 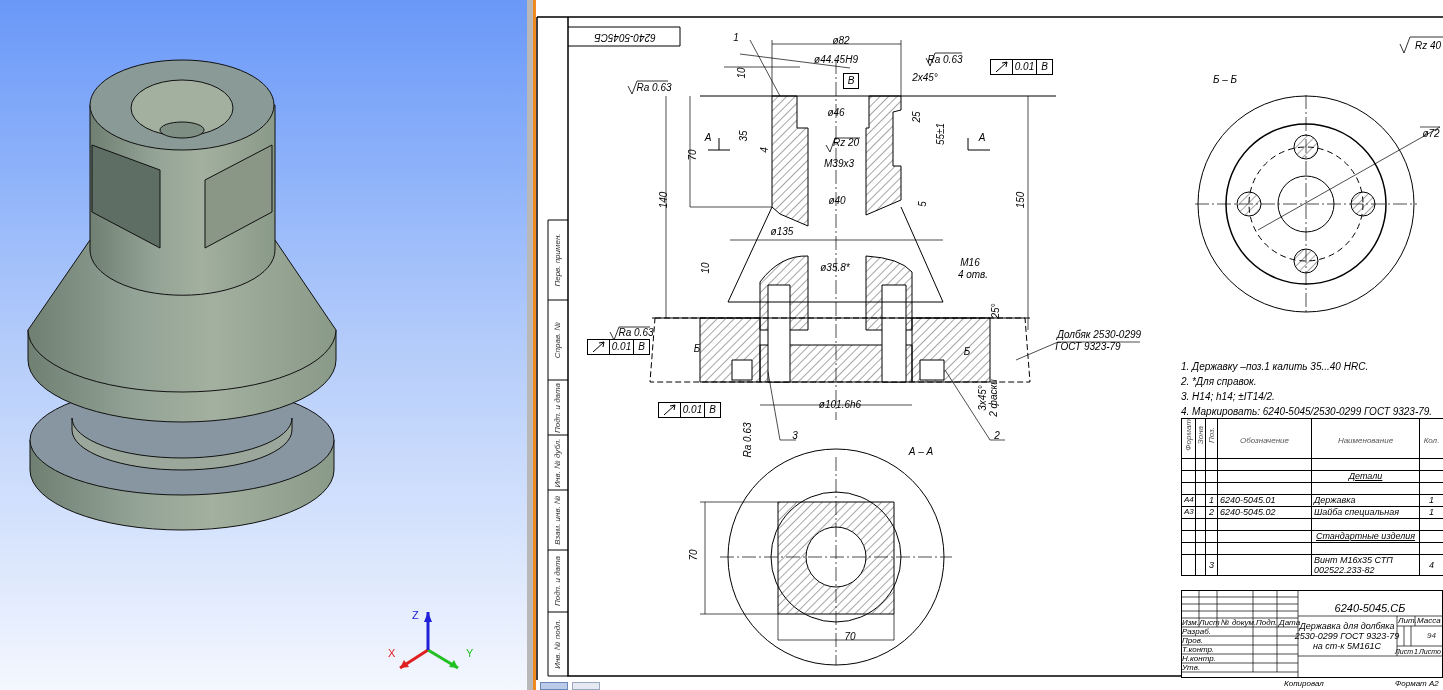 I want to click on dimension-label: Б, so click(x=697, y=349).